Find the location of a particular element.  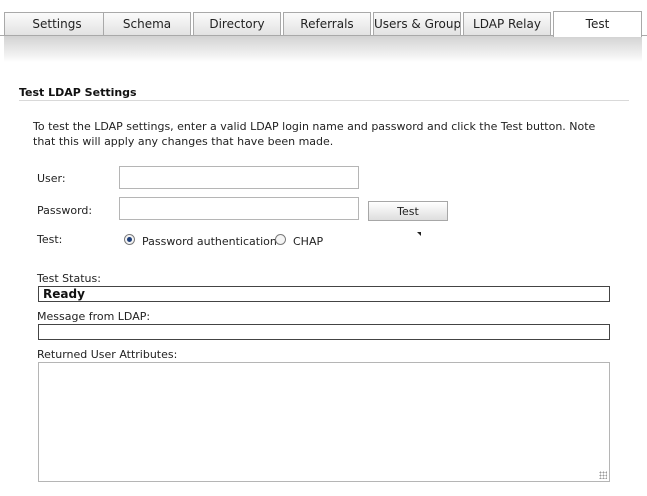

tab-settings: Settings is located at coordinates (57, 23).